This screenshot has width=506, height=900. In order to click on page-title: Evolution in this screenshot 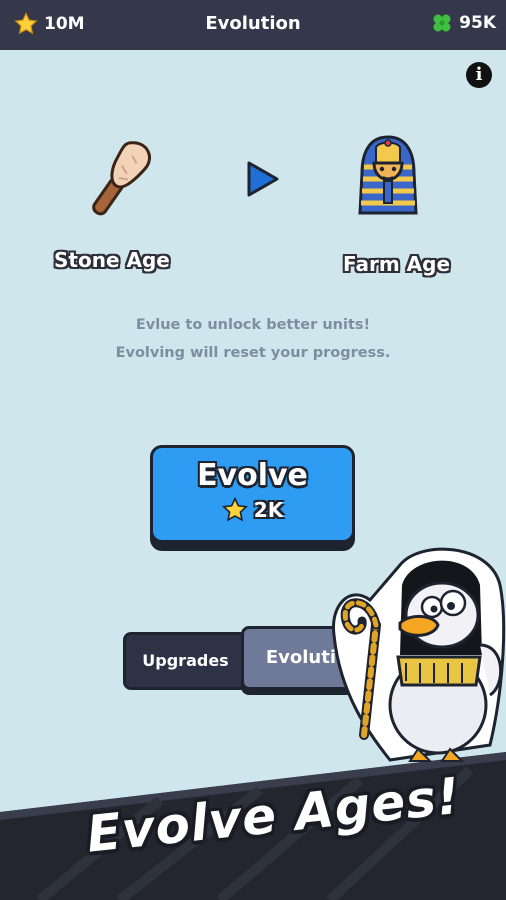, I will do `click(253, 23)`.